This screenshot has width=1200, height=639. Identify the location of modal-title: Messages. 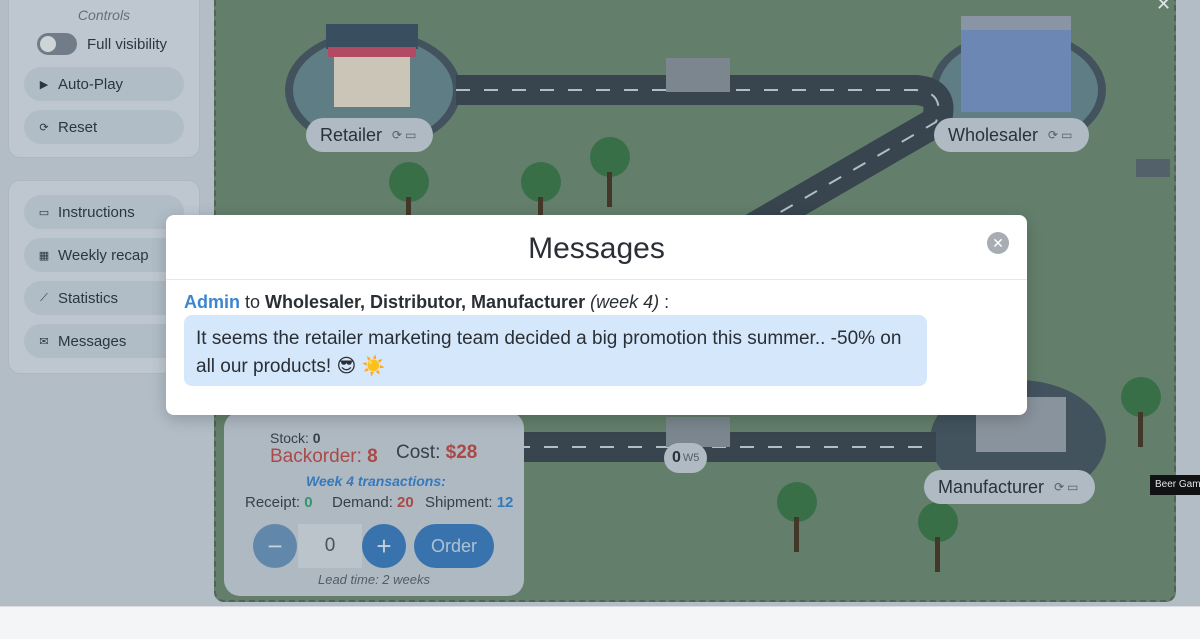
(596, 248).